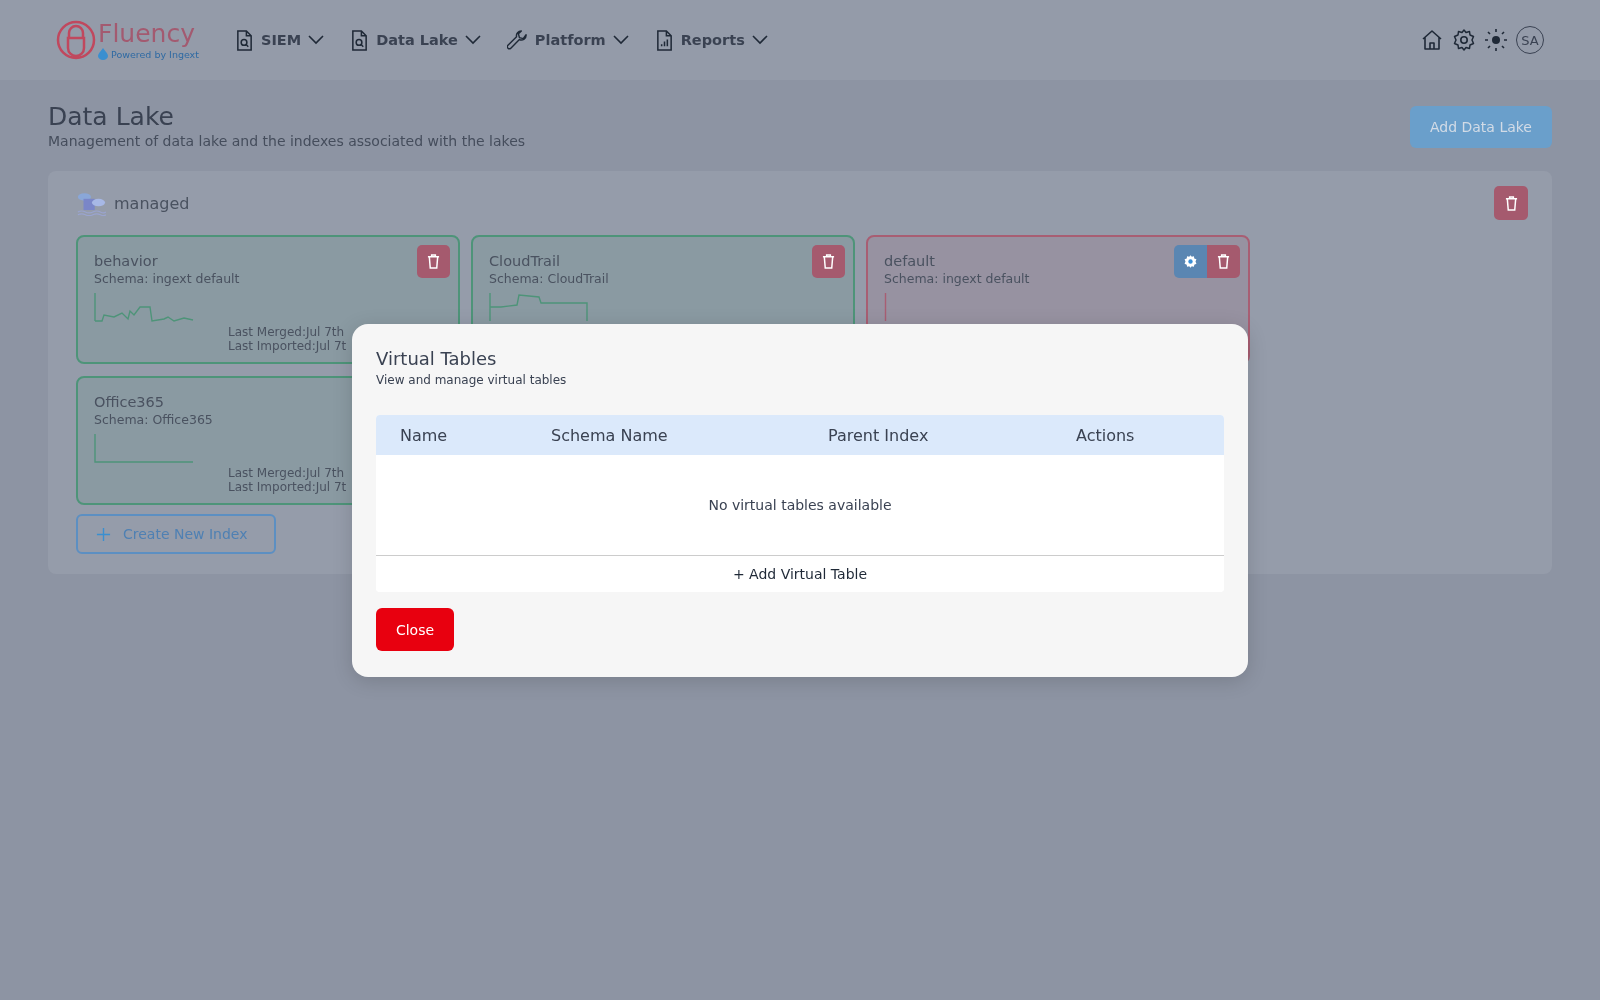 The width and height of the screenshot is (1600, 1000). What do you see at coordinates (91, 203) in the screenshot?
I see `cloud-stack-icon` at bounding box center [91, 203].